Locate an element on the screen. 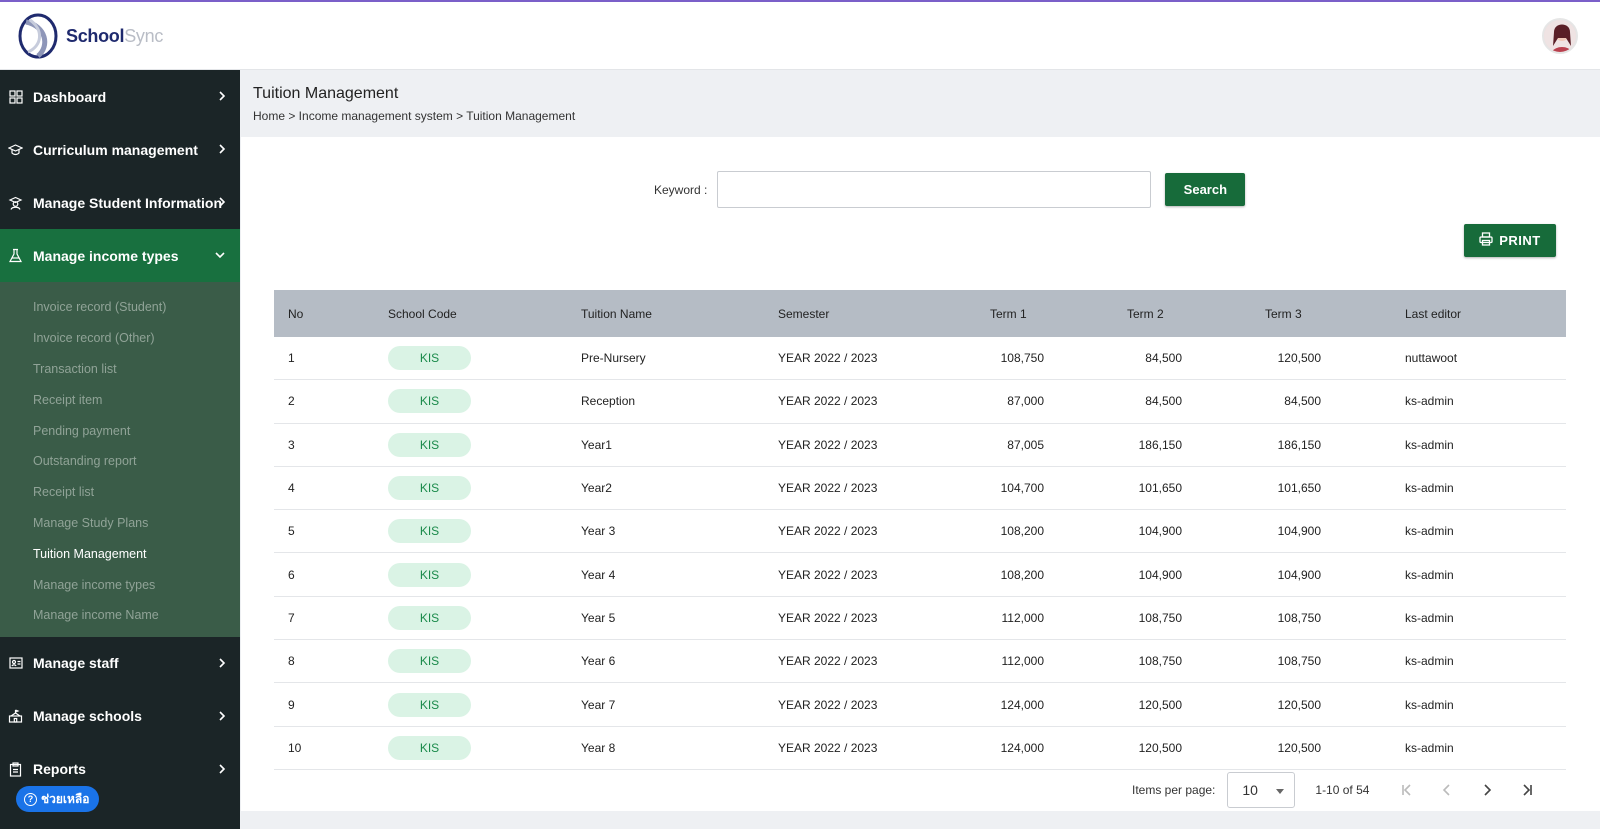 This screenshot has height=829, width=1600. cell-tuition-name: Year 8 is located at coordinates (598, 747).